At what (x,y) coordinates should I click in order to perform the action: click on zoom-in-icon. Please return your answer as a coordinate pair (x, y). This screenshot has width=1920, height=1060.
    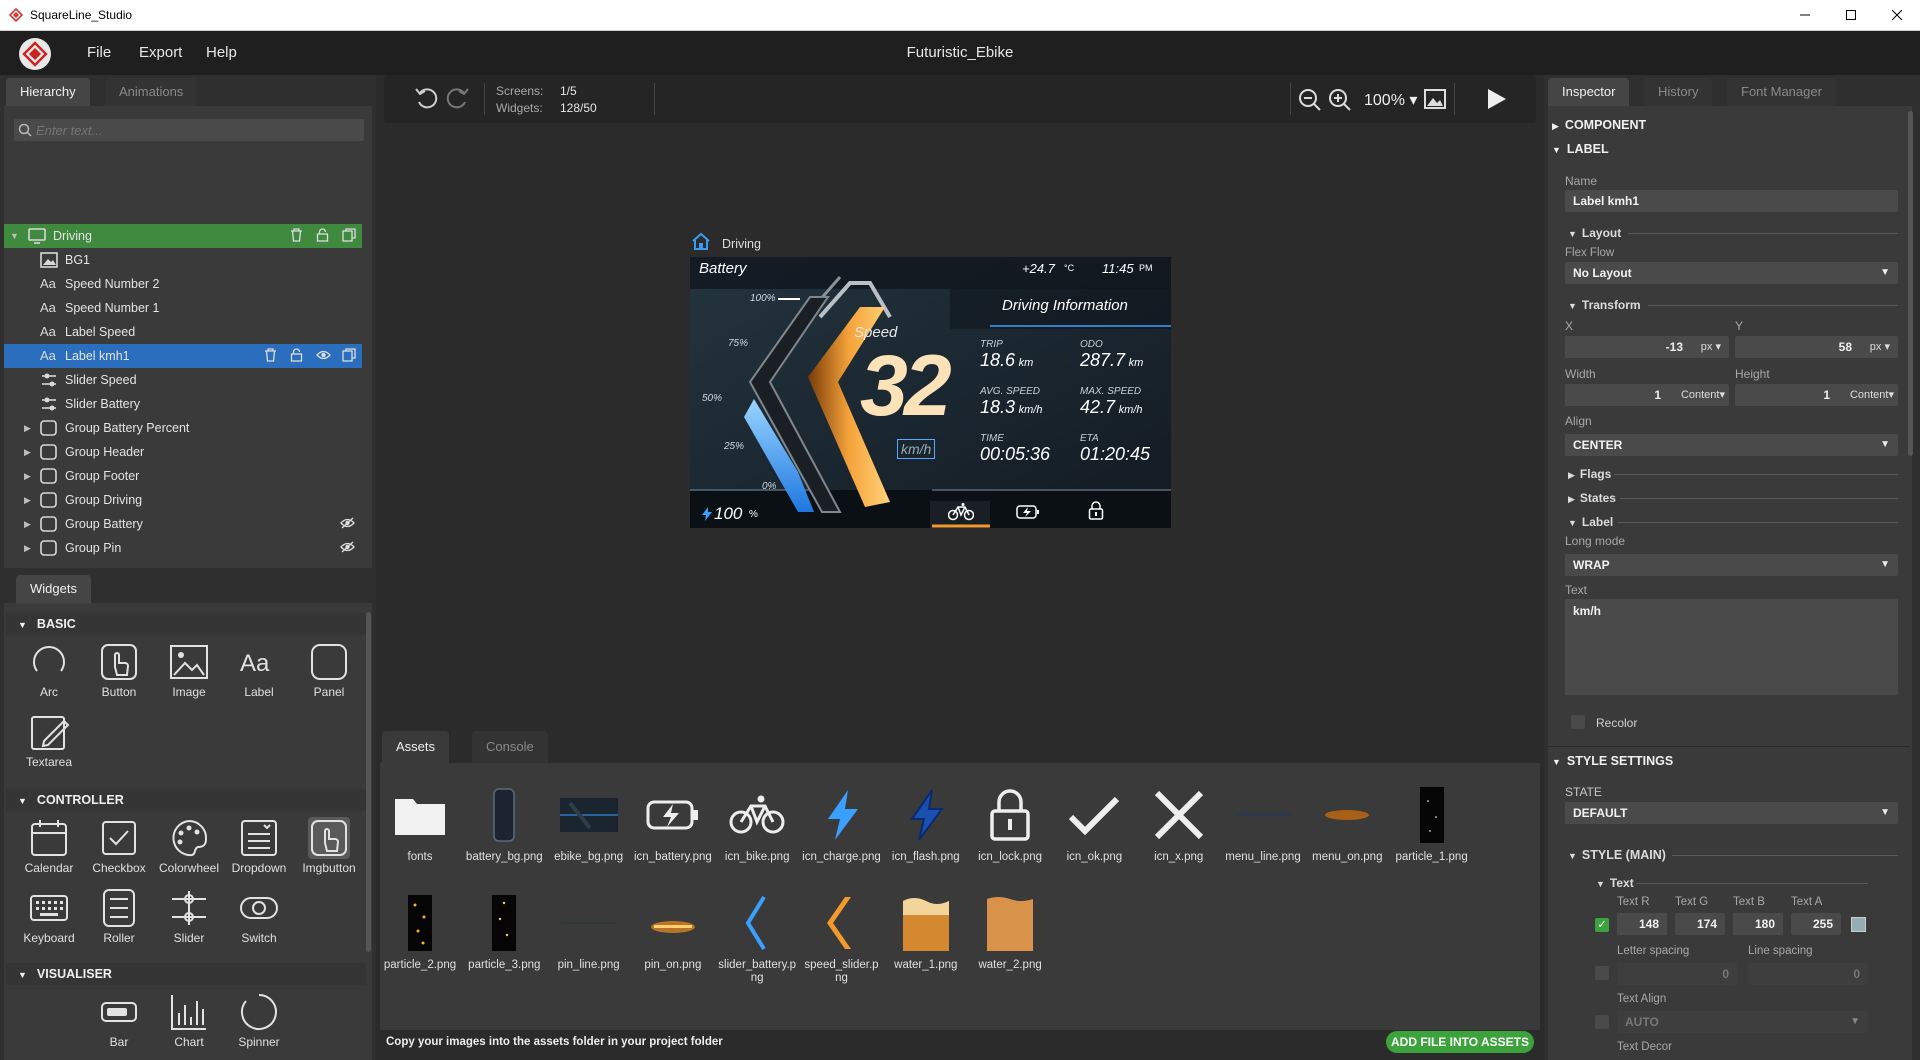
    Looking at the image, I should click on (1340, 100).